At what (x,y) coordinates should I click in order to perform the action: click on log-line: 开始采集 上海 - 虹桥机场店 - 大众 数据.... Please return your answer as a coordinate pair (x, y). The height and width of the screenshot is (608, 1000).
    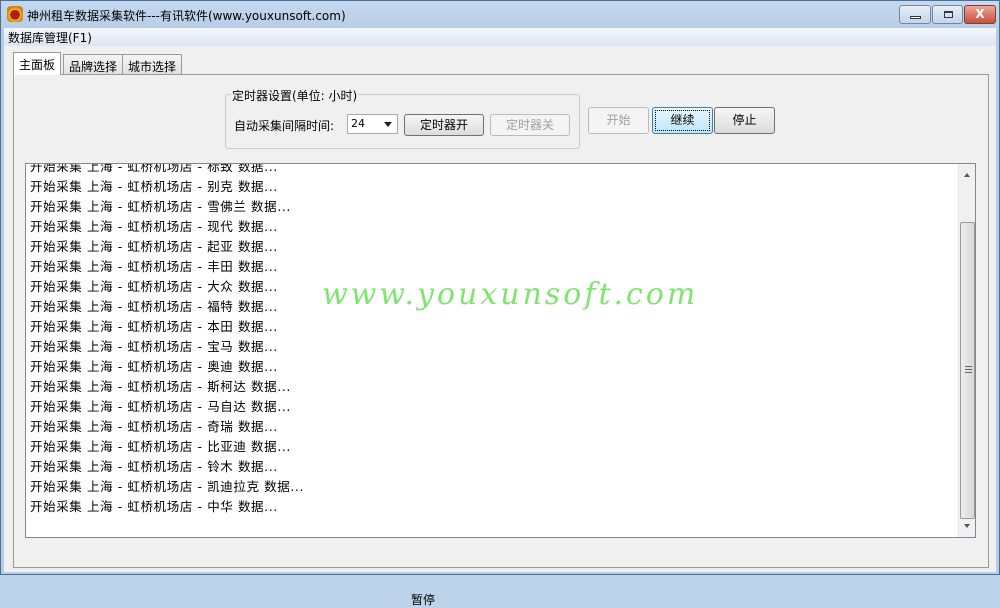
    Looking at the image, I should click on (154, 286).